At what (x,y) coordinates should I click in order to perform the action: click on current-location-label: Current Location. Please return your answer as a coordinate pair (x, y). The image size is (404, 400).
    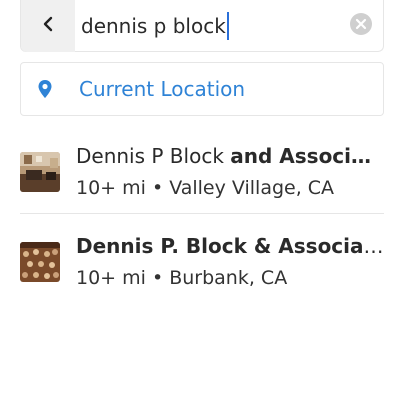
    Looking at the image, I should click on (162, 89).